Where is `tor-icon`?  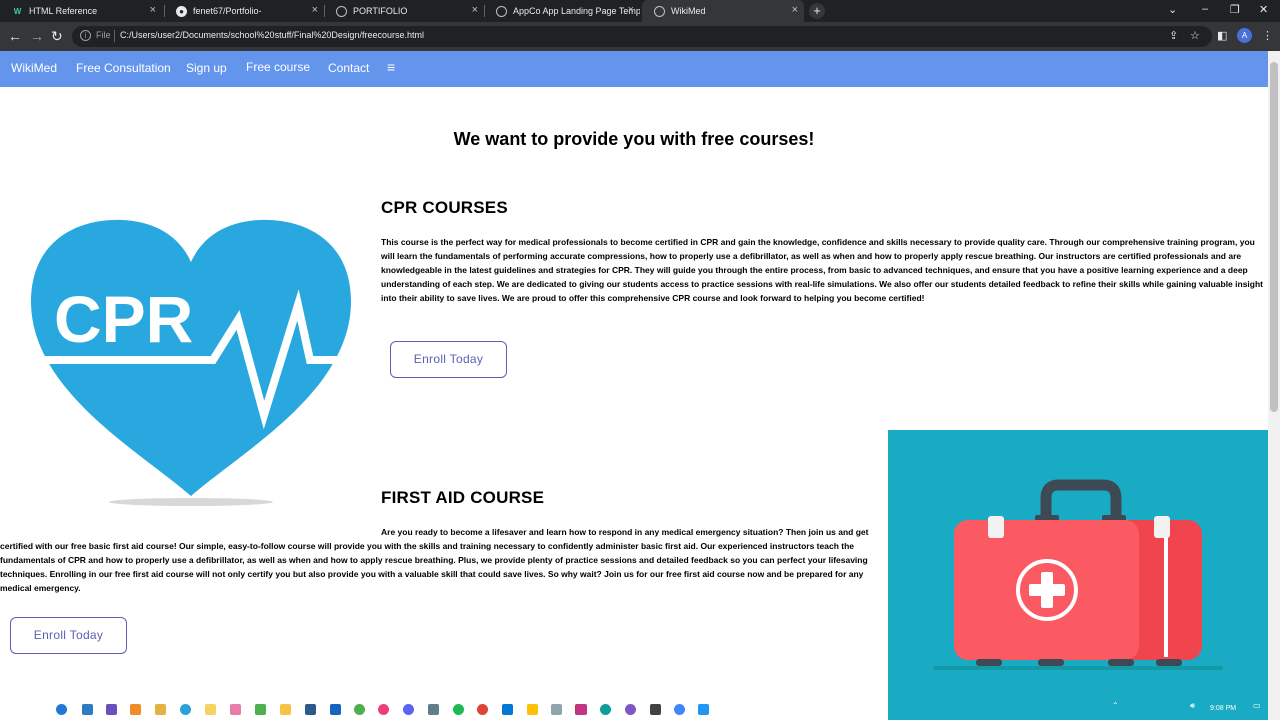
tor-icon is located at coordinates (630, 709).